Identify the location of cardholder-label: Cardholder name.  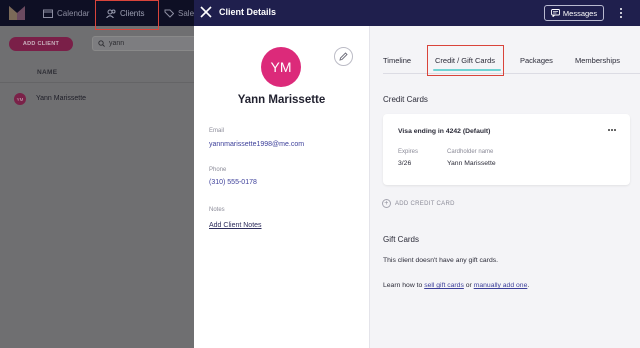
(470, 152).